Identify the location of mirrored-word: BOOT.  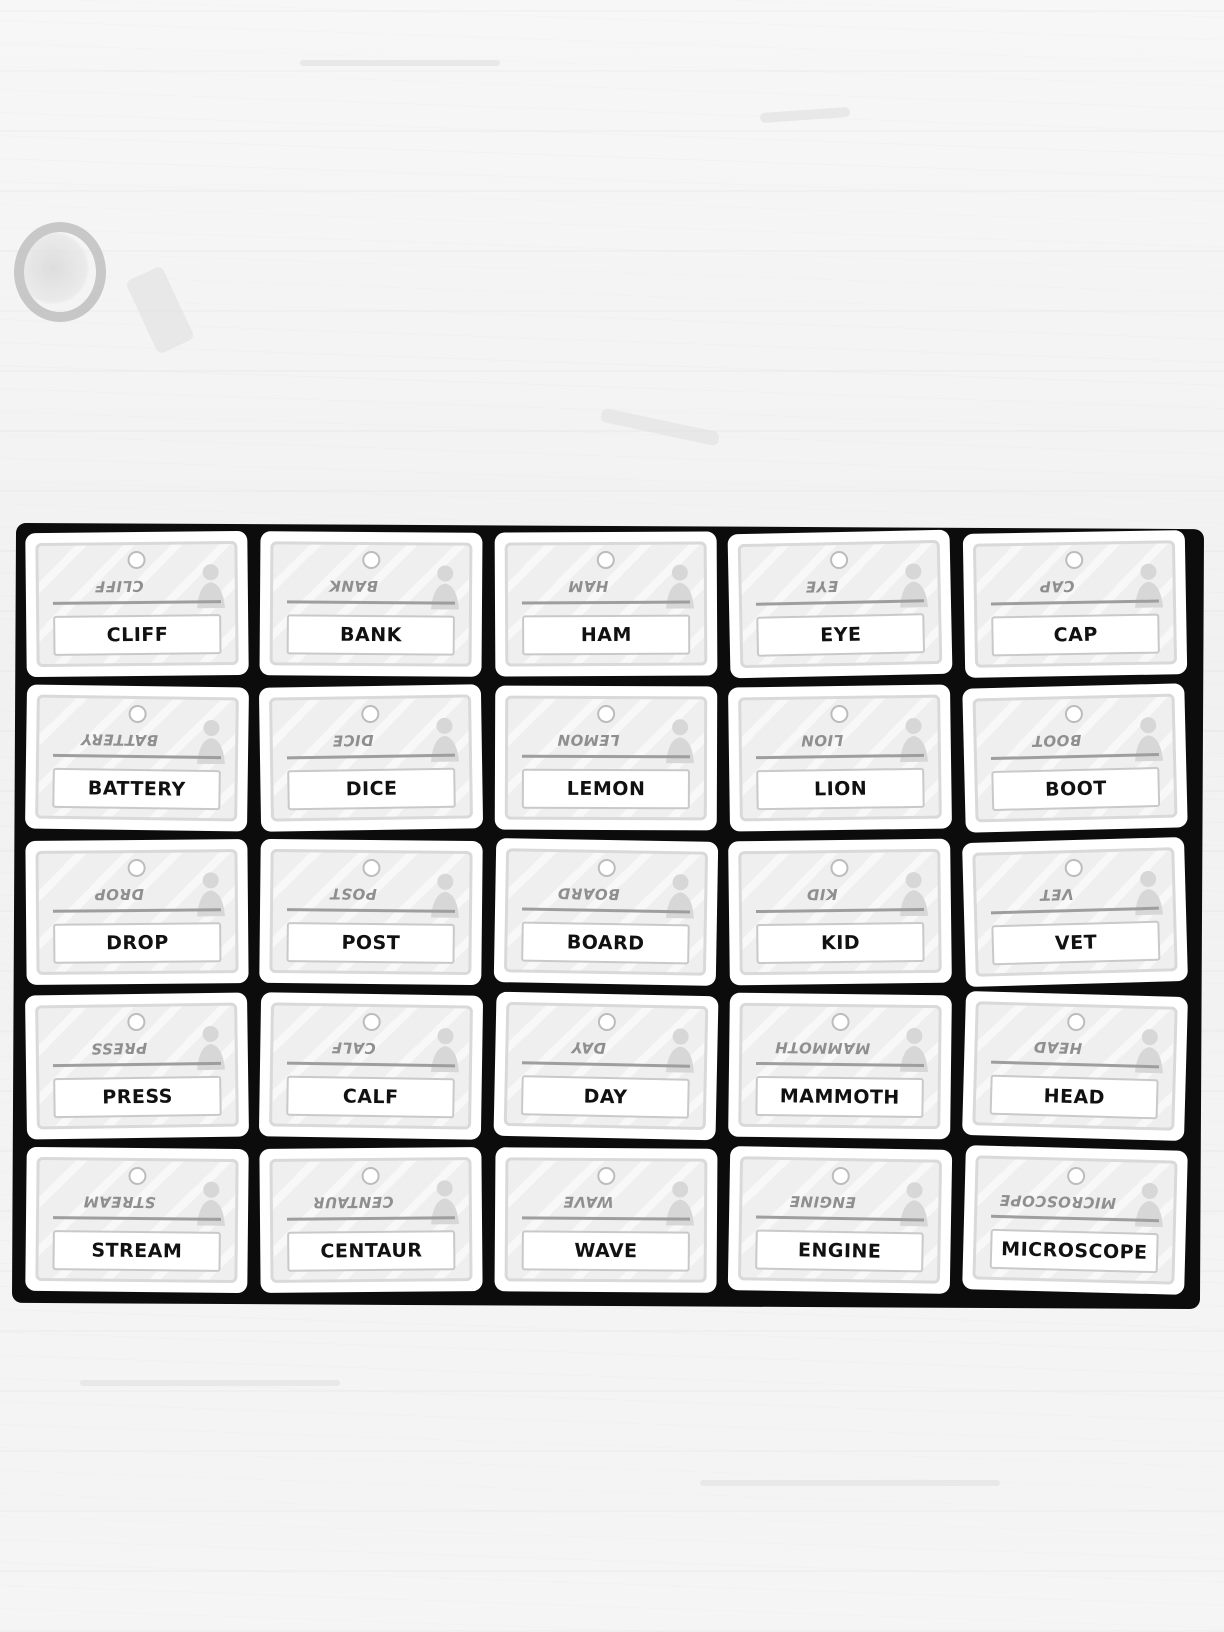
(1056, 740).